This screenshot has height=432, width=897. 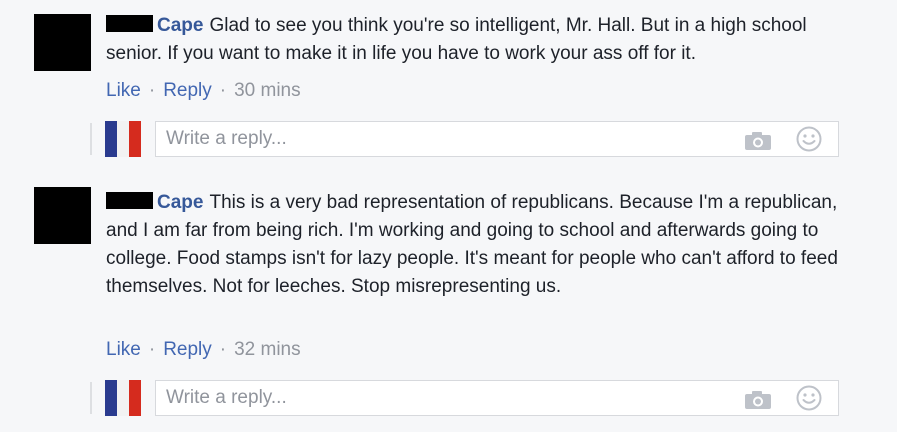 What do you see at coordinates (267, 90) in the screenshot?
I see `timestamp: 30 mins` at bounding box center [267, 90].